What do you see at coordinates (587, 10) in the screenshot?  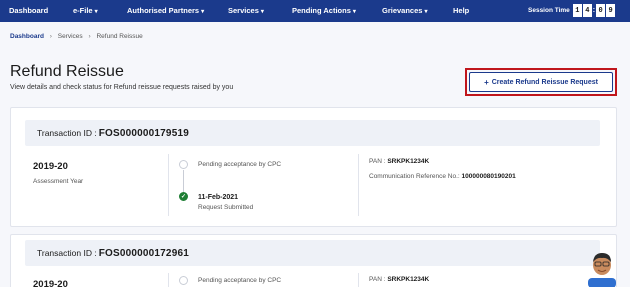 I see `session-digit: 4` at bounding box center [587, 10].